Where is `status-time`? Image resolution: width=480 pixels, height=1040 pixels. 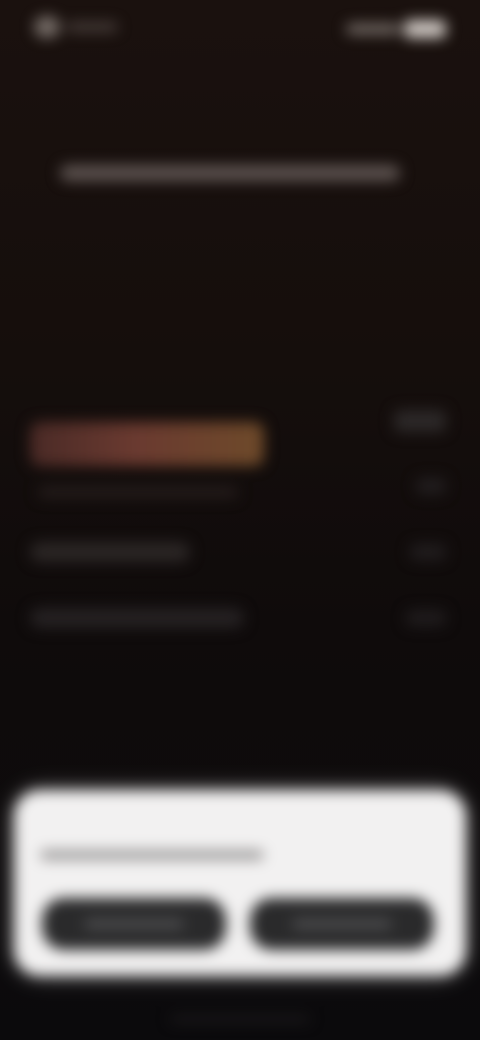
status-time is located at coordinates (76, 27).